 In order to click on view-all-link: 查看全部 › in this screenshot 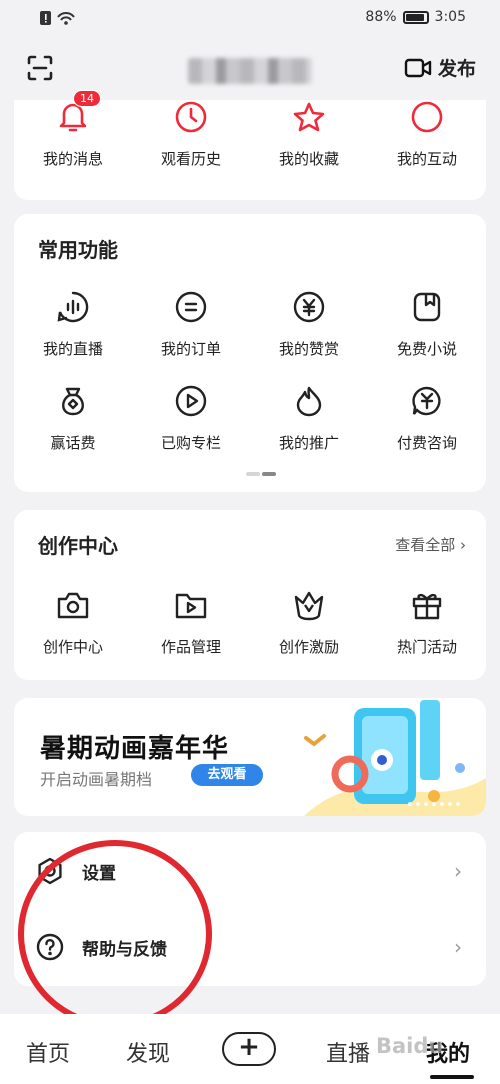, I will do `click(430, 544)`.